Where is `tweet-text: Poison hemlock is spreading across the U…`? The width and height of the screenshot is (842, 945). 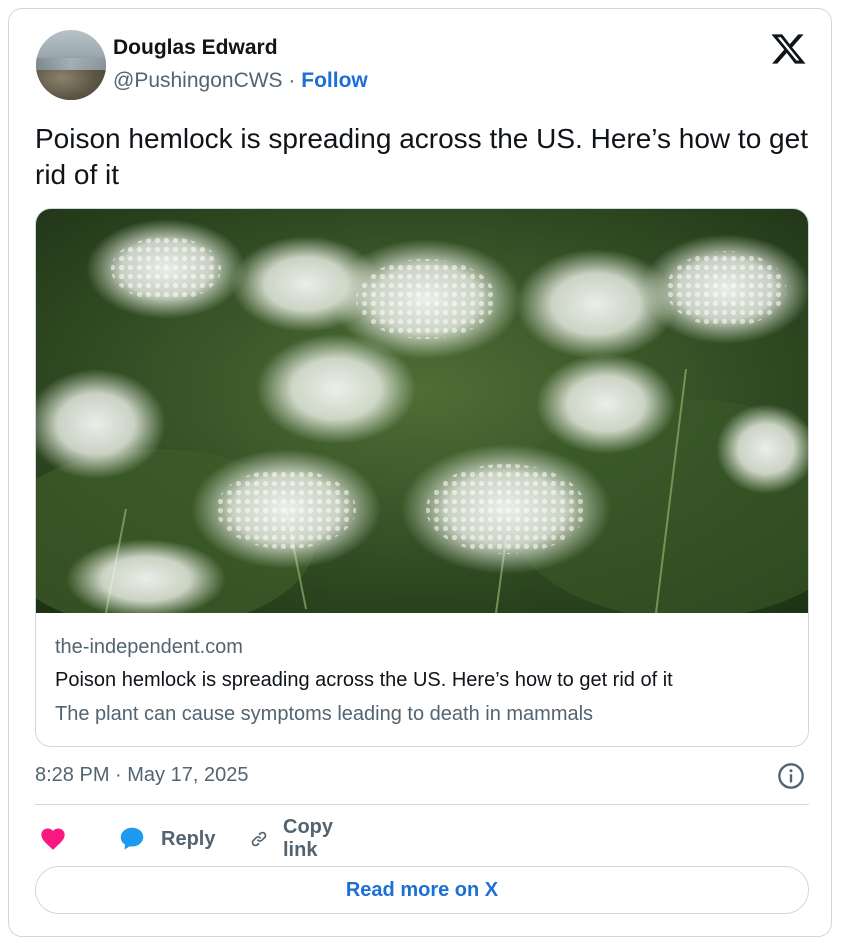 tweet-text: Poison hemlock is spreading across the U… is located at coordinates (421, 156).